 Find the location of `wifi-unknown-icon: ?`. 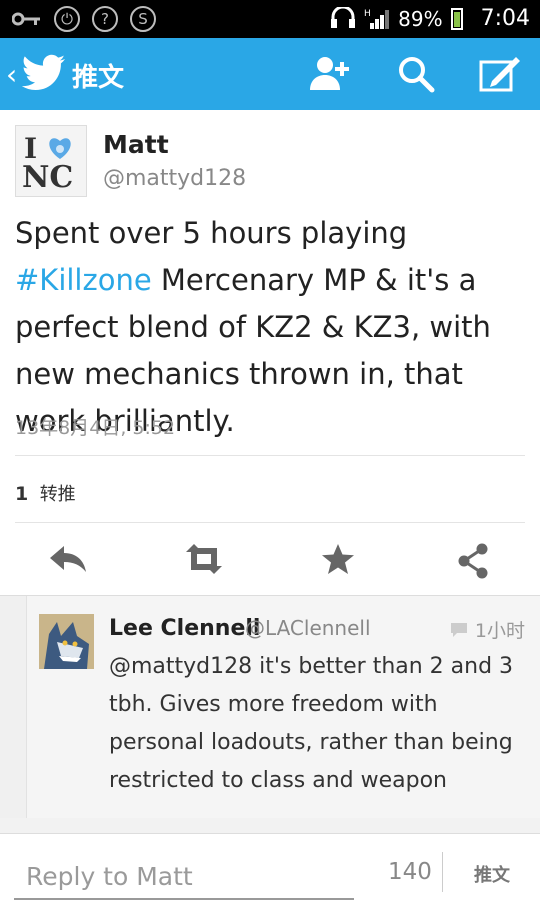

wifi-unknown-icon: ? is located at coordinates (105, 19).